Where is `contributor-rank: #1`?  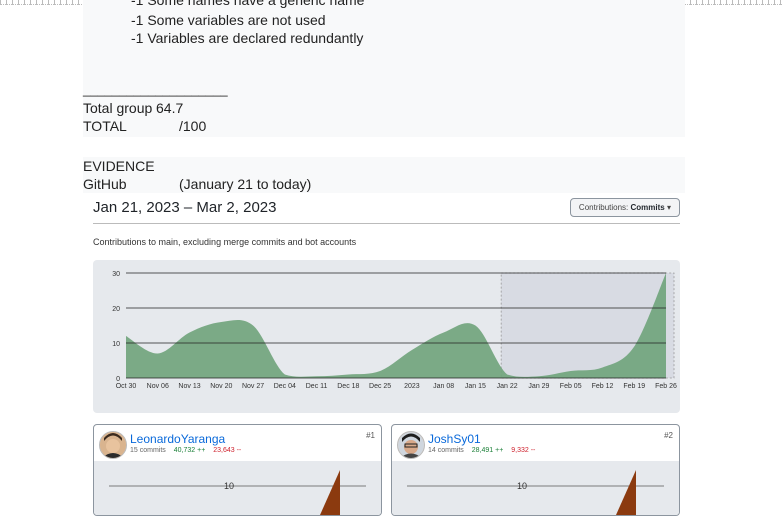
contributor-rank: #1 is located at coordinates (370, 435).